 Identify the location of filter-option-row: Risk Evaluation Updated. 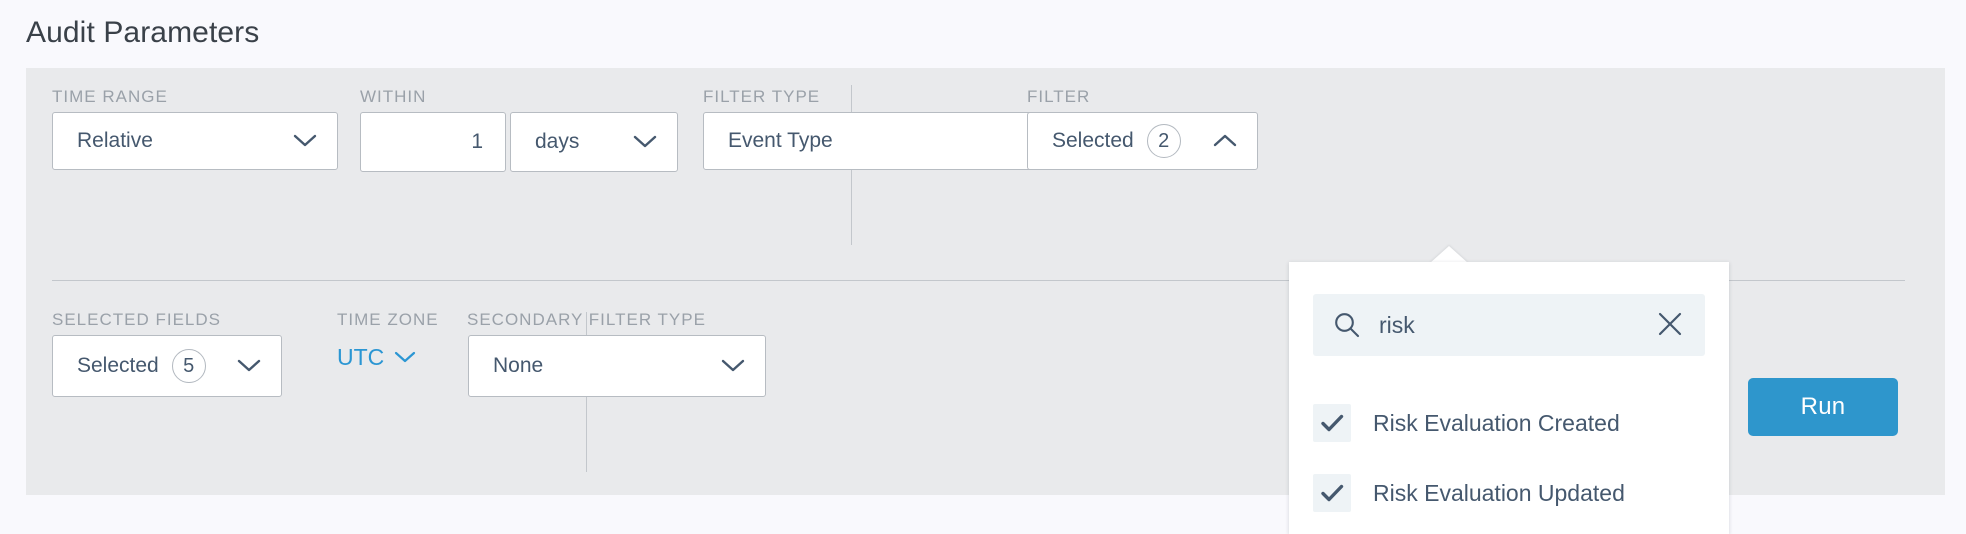
(1509, 493).